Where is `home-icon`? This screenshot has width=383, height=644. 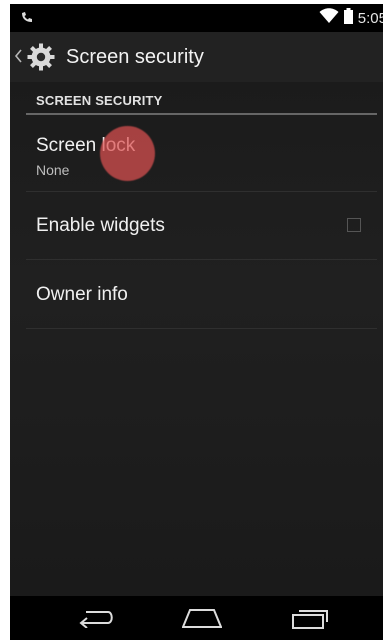 home-icon is located at coordinates (202, 618).